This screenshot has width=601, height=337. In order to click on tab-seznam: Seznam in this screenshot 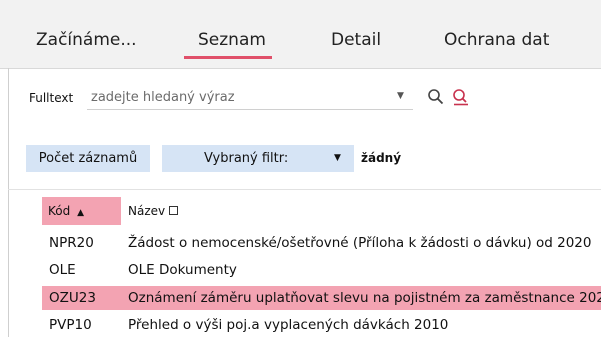, I will do `click(232, 40)`.